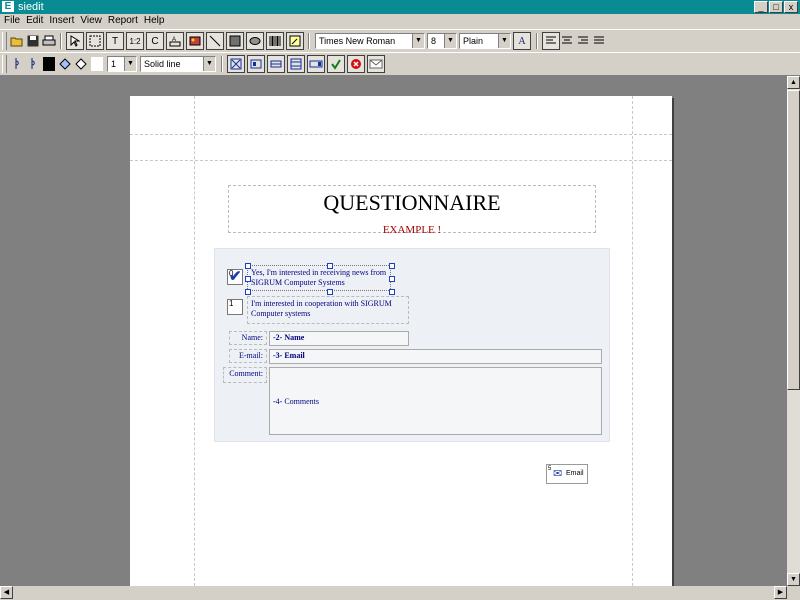 The height and width of the screenshot is (600, 800). I want to click on vertical-scrollbar: ▲ ▼, so click(793, 331).